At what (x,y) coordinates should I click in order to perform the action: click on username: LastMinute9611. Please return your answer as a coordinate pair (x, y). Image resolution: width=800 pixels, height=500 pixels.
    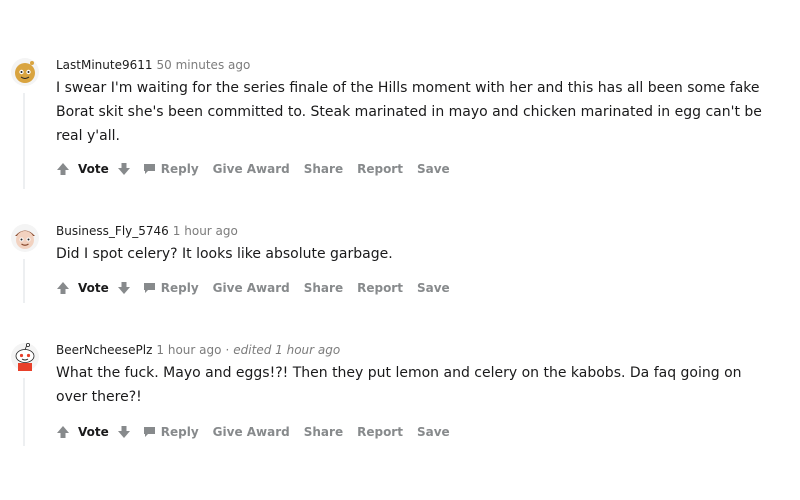
    Looking at the image, I should click on (104, 65).